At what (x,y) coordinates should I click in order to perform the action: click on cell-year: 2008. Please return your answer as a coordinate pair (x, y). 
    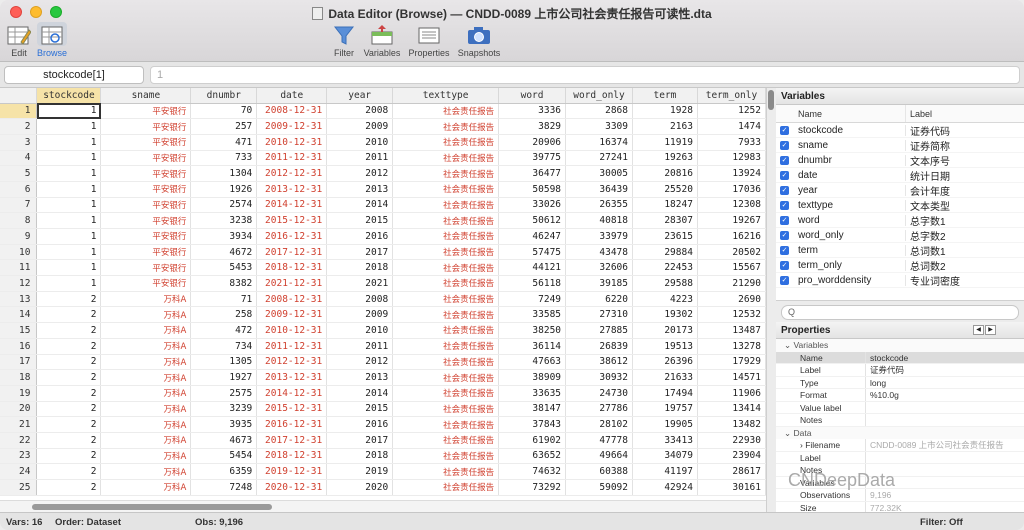
    Looking at the image, I should click on (360, 111).